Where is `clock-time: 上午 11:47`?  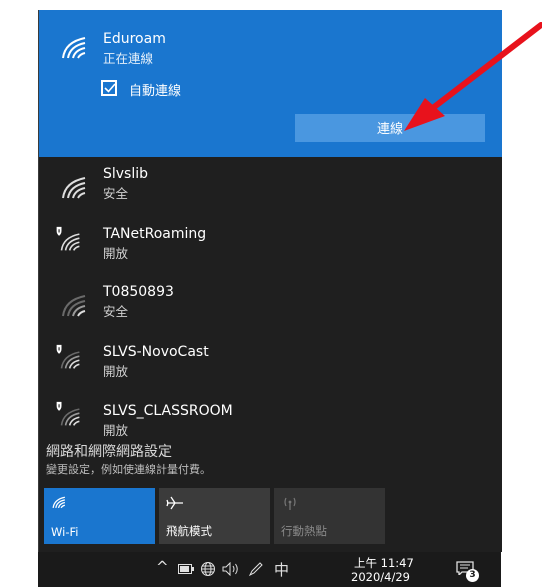
clock-time: 上午 11:47 is located at coordinates (384, 563).